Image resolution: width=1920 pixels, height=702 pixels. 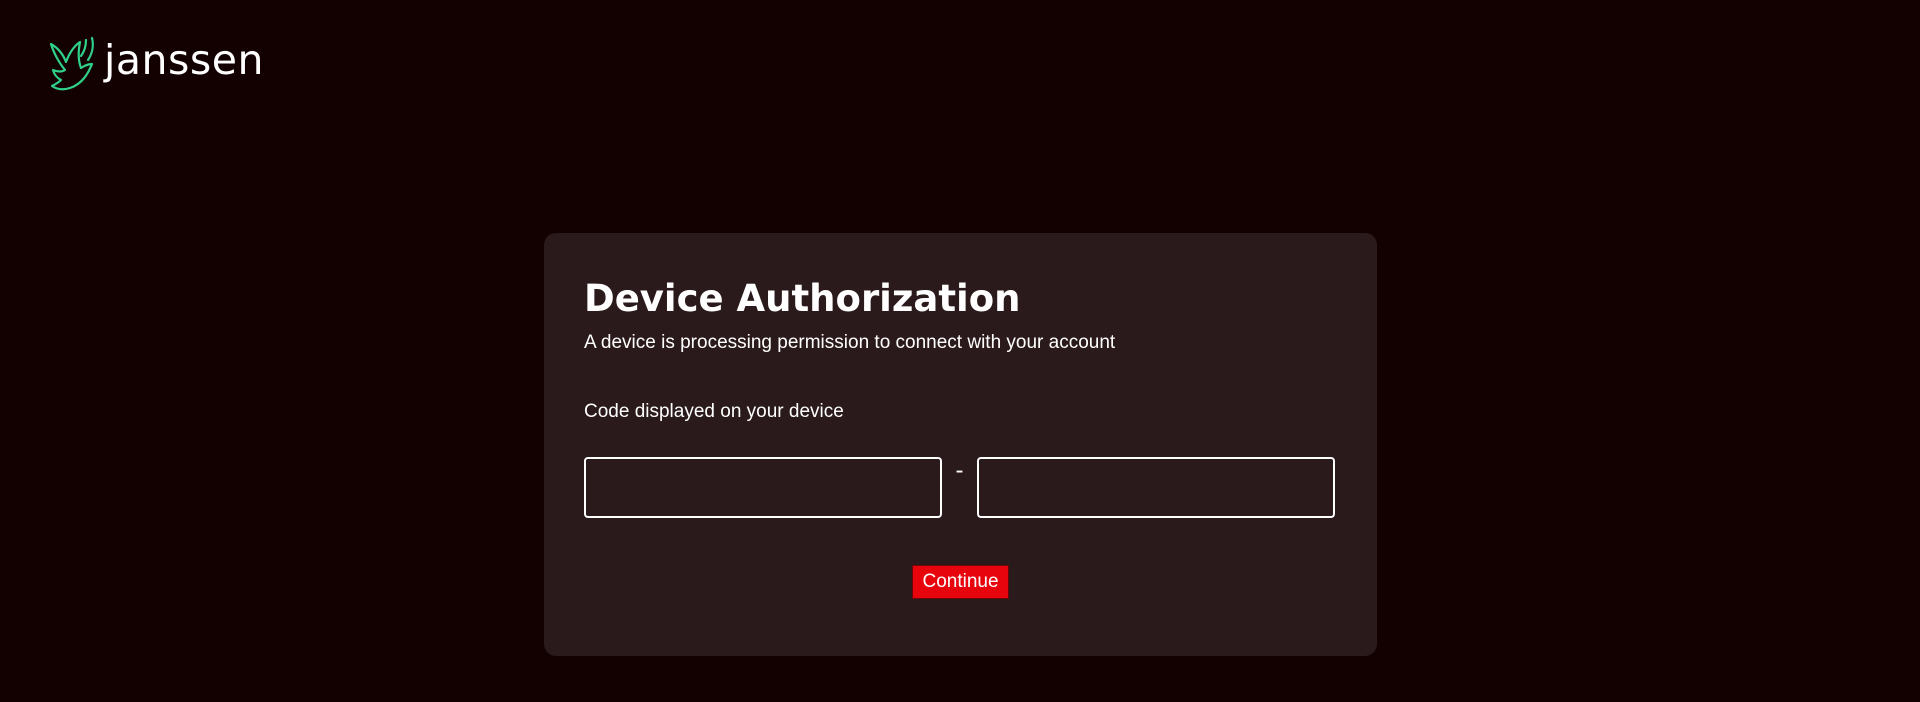 I want to click on code-part-2-input, so click(x=1156, y=487).